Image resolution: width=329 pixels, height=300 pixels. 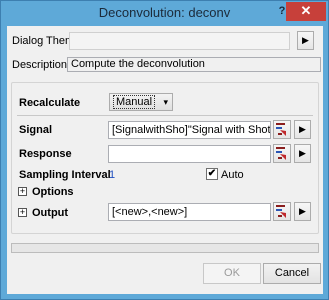 I want to click on output-label: Output, so click(x=50, y=213).